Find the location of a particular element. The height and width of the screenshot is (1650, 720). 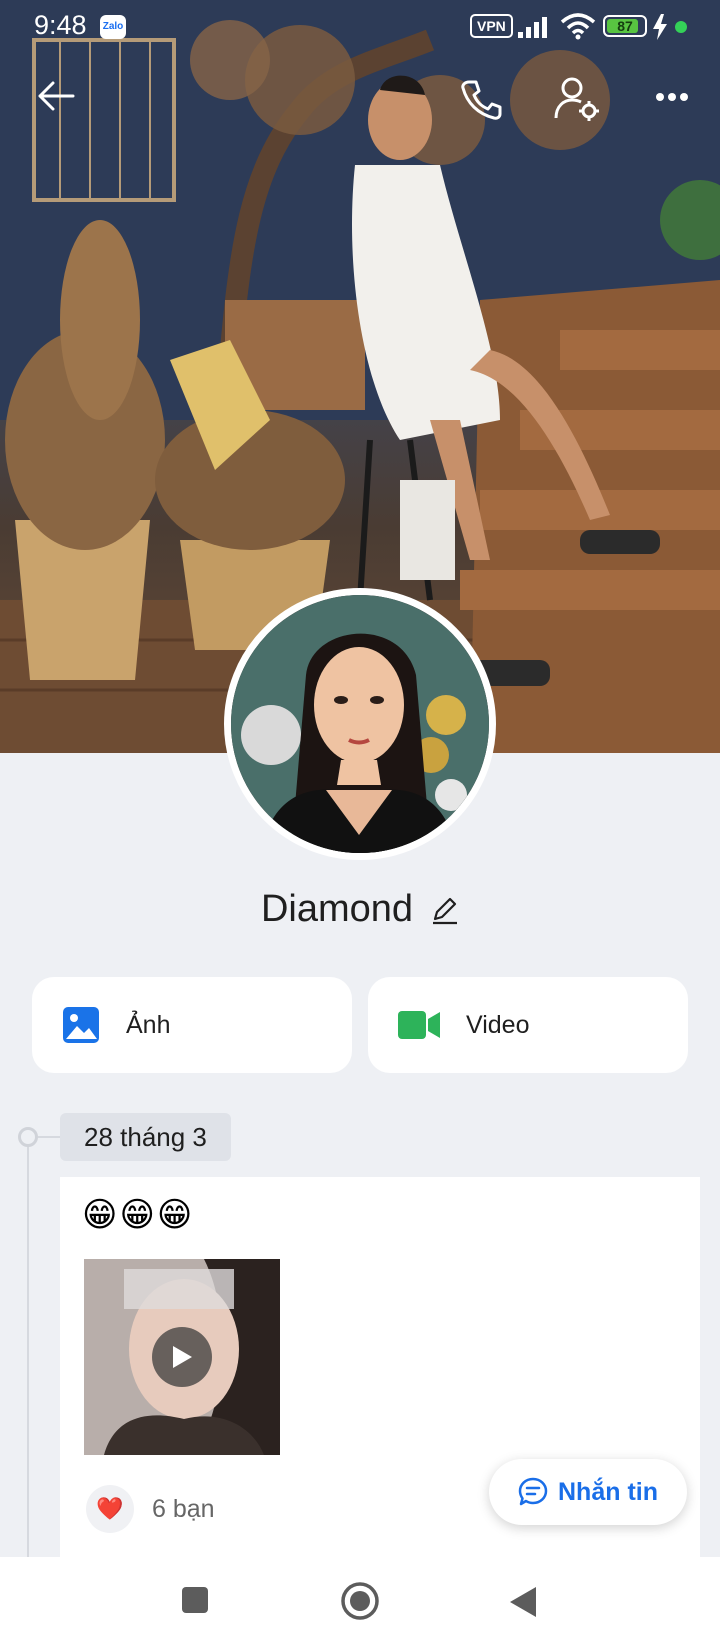

arrow-left-icon is located at coordinates (56, 96).